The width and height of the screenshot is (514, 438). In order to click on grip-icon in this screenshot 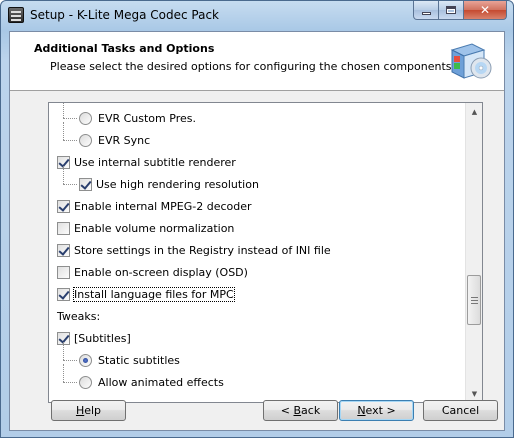, I will do `click(474, 300)`.